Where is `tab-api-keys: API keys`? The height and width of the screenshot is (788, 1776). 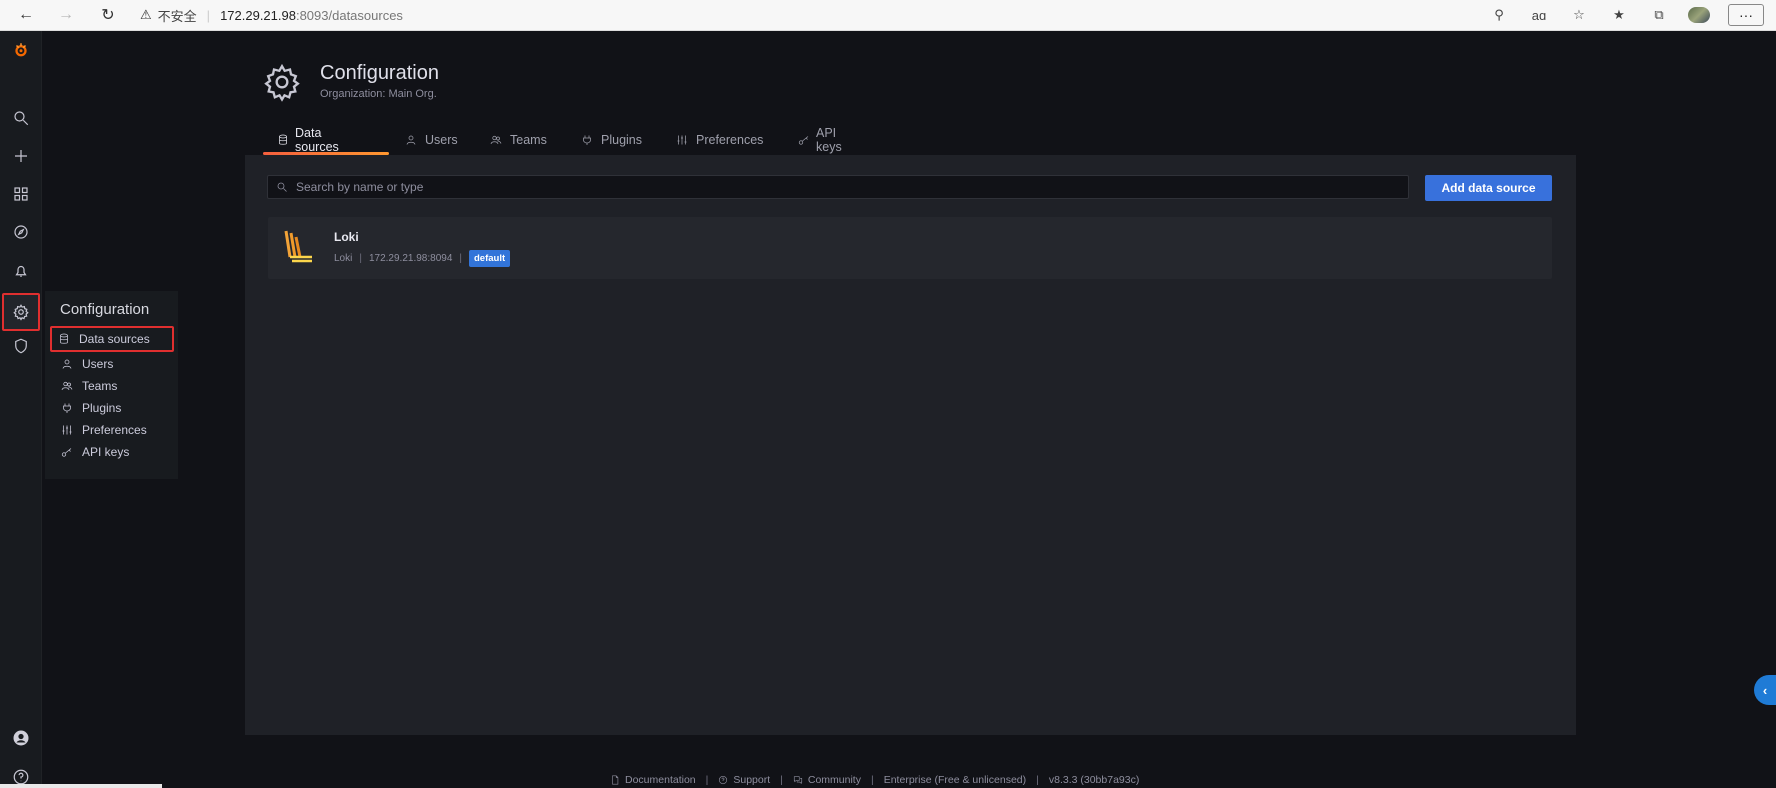 tab-api-keys: API keys is located at coordinates (821, 140).